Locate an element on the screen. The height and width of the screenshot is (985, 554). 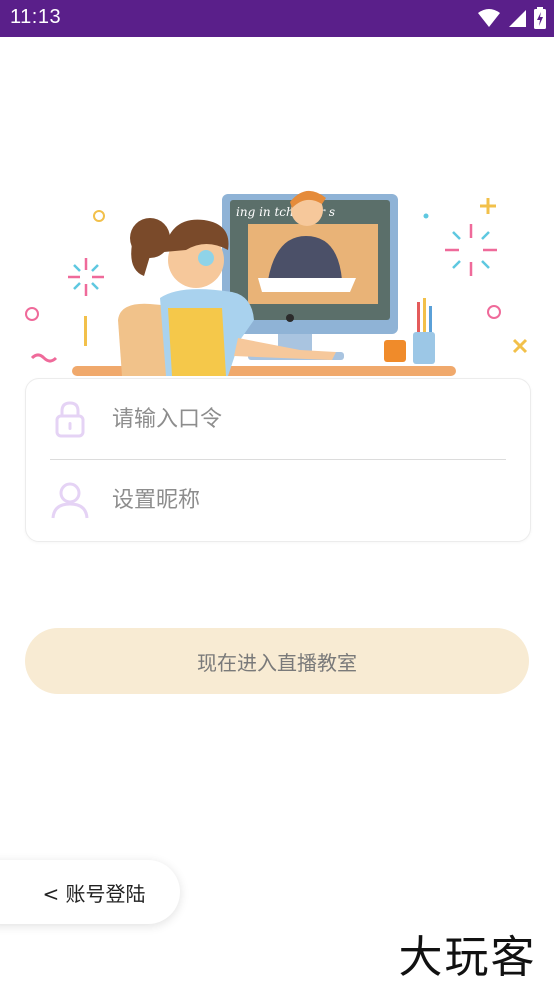
nickname-input is located at coordinates (302, 500).